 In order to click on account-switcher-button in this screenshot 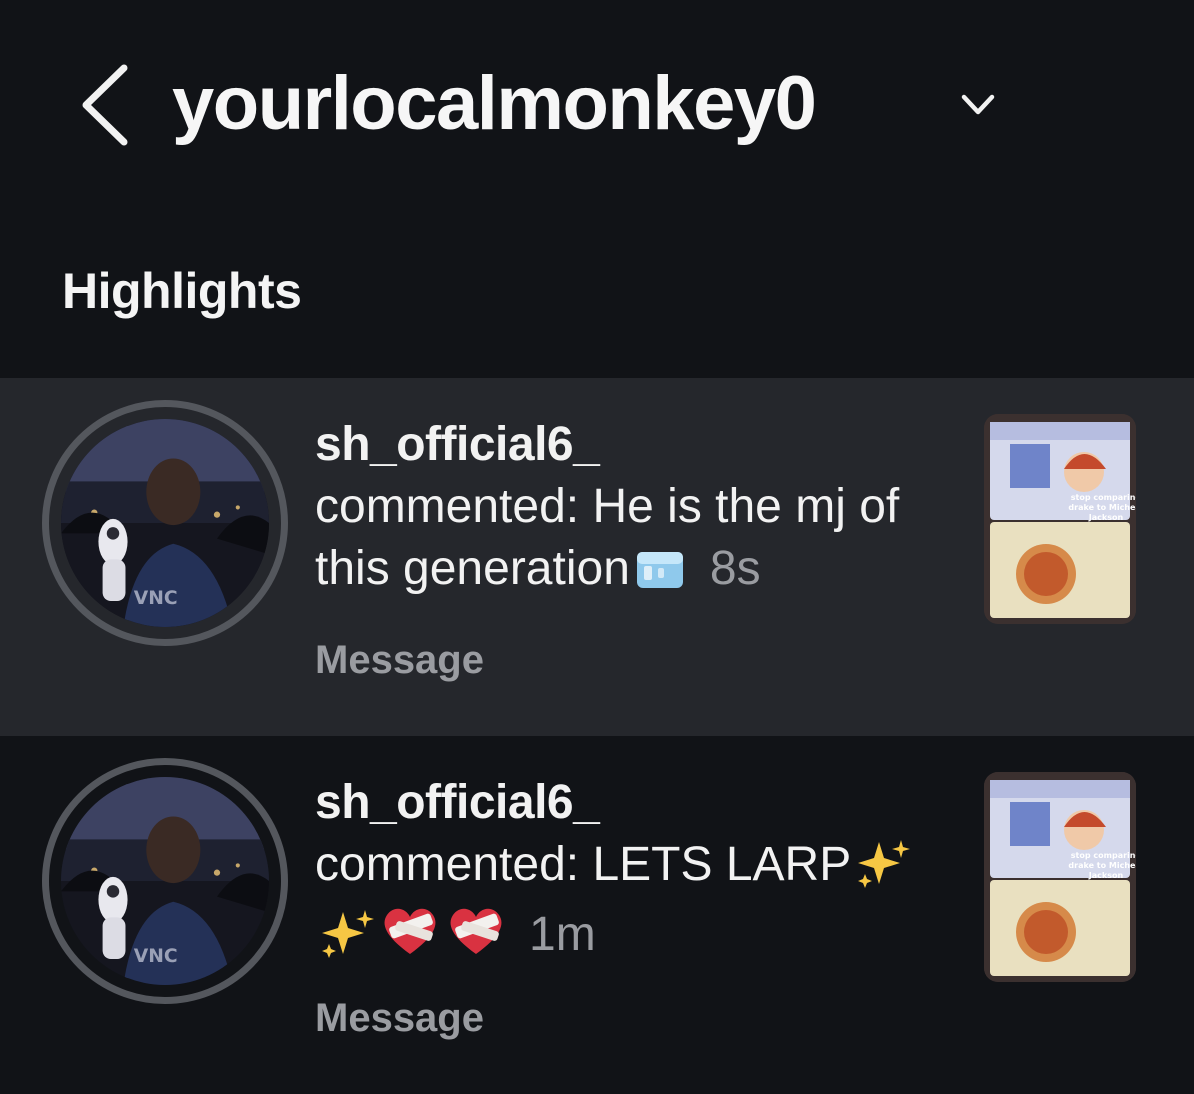, I will do `click(978, 105)`.